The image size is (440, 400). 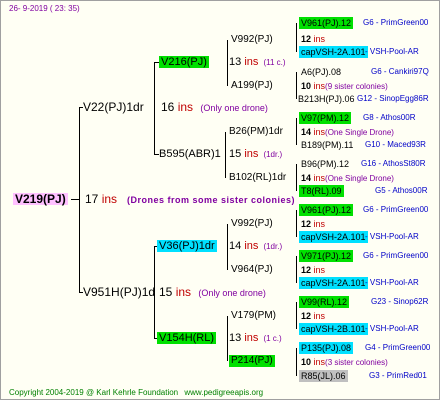 What do you see at coordinates (154, 292) in the screenshot?
I see `connector-gen1-b` at bounding box center [154, 292].